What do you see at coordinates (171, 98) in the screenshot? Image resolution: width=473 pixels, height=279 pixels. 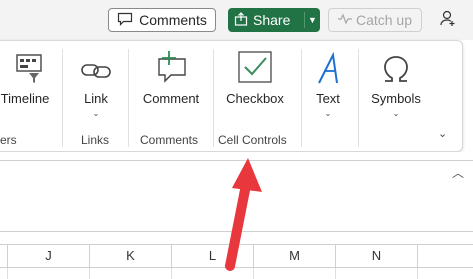 I see `comment-label: Comment` at bounding box center [171, 98].